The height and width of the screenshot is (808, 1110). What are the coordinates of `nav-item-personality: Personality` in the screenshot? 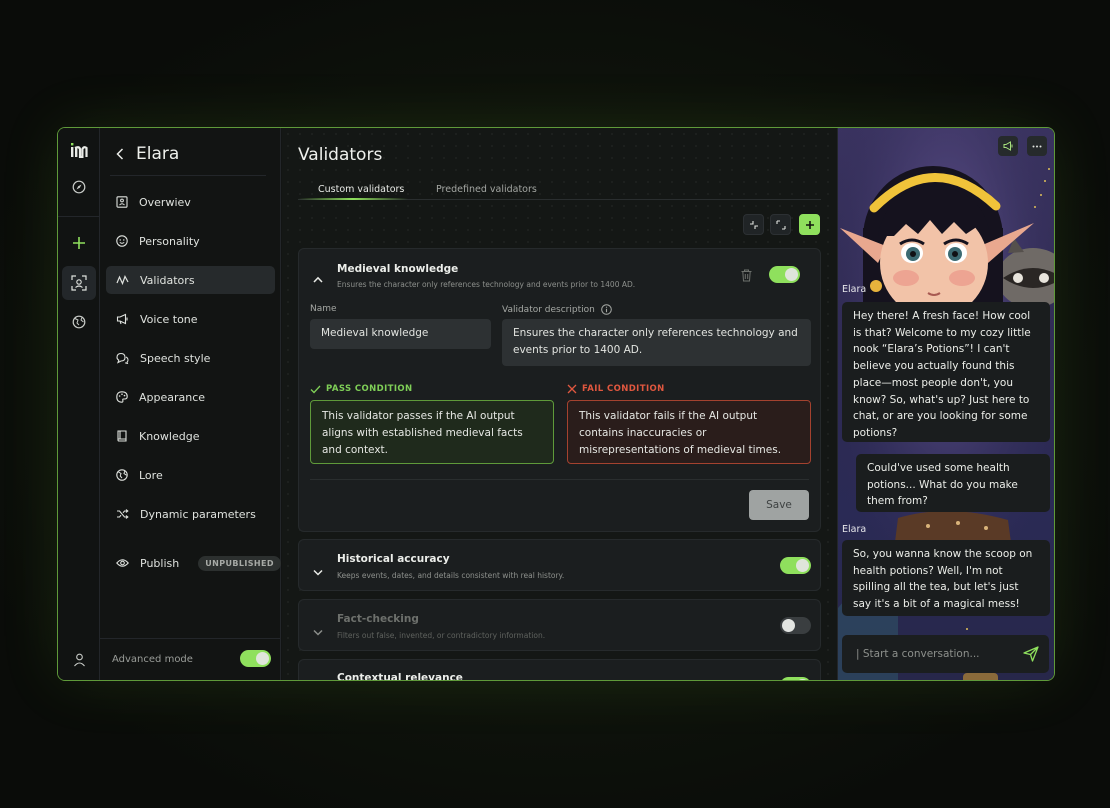 It's located at (190, 241).